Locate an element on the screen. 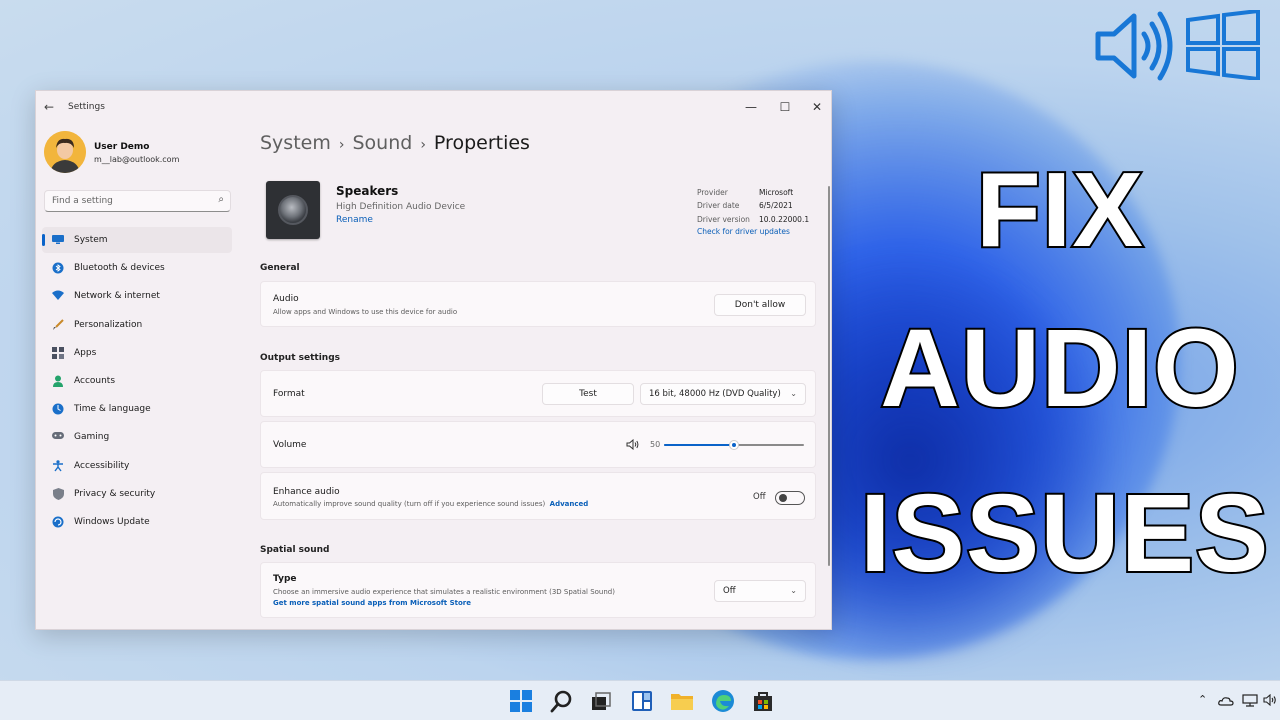  volume-title: Volume is located at coordinates (290, 445).